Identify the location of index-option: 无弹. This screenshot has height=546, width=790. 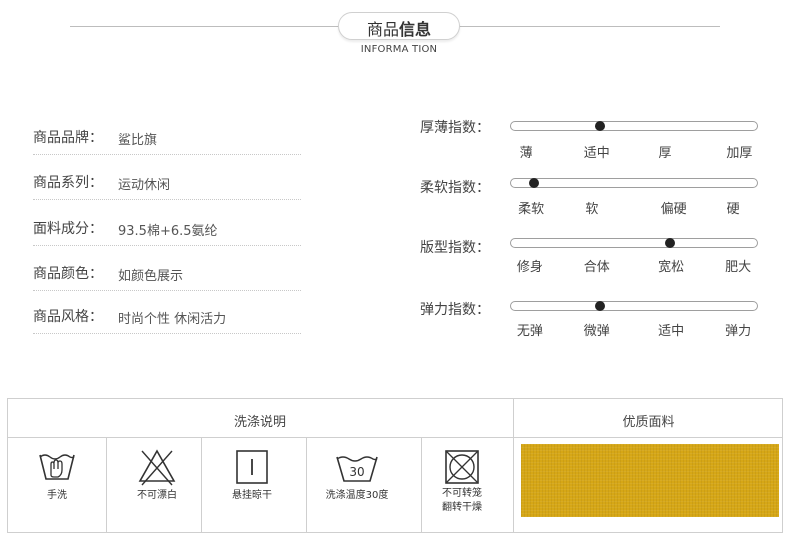
(529, 331).